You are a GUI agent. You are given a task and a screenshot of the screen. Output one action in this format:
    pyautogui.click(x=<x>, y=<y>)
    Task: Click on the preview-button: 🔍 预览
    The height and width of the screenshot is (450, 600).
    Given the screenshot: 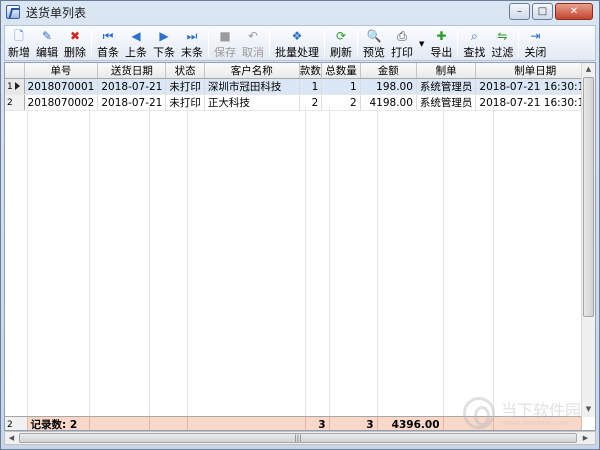 What is the action you would take?
    pyautogui.click(x=374, y=43)
    